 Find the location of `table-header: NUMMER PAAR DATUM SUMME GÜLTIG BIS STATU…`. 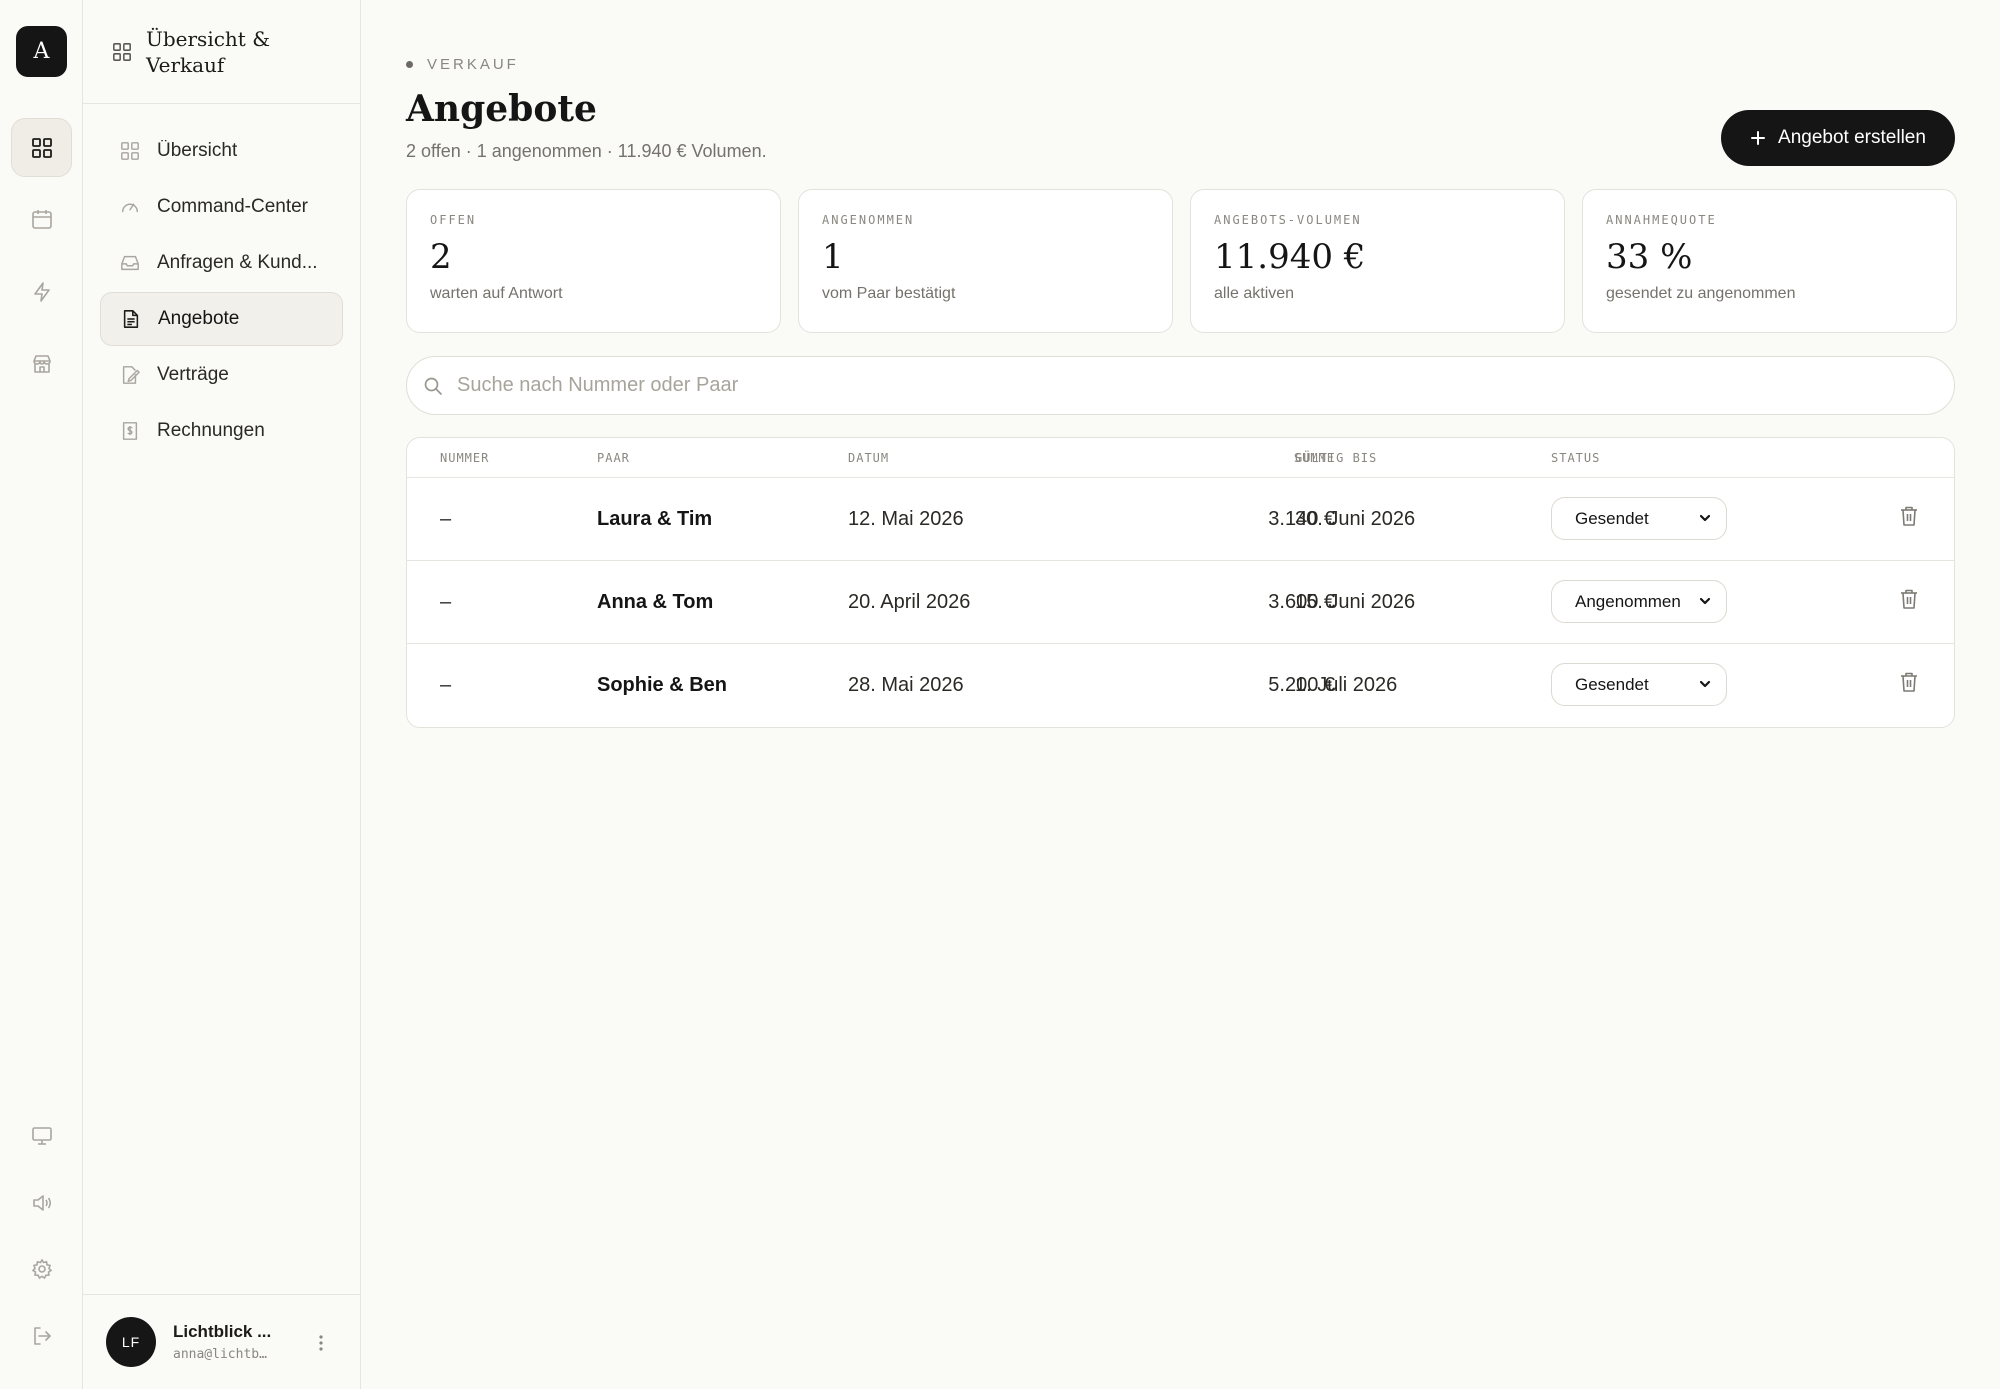

table-header: NUMMER PAAR DATUM SUMME GÜLTIG BIS STATU… is located at coordinates (1180, 458).